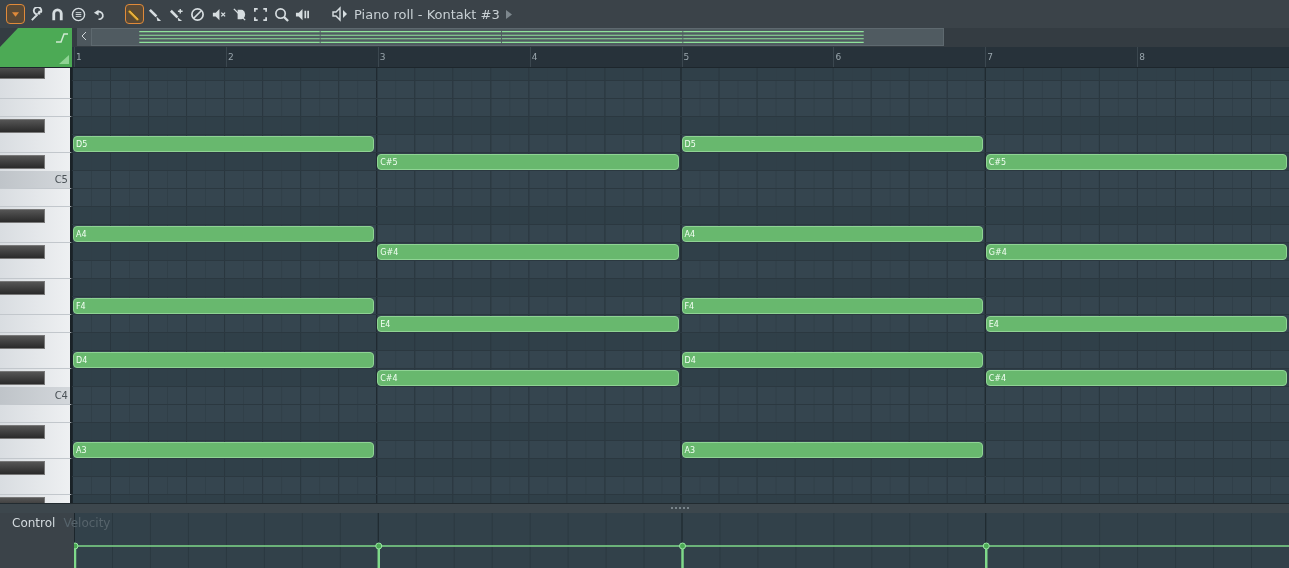 This screenshot has height=568, width=1289. I want to click on dropdown-button, so click(15, 14).